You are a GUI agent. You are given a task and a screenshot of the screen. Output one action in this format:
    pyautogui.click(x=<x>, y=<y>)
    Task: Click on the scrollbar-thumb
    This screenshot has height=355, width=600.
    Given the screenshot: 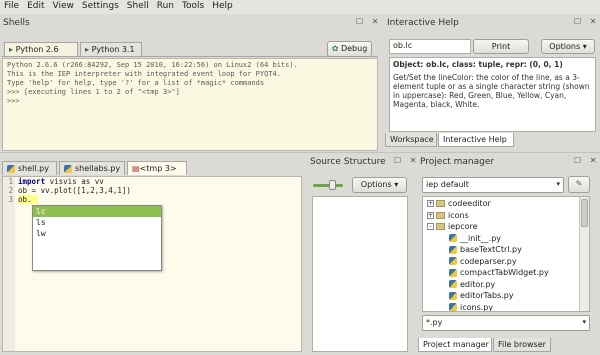 What is the action you would take?
    pyautogui.click(x=584, y=213)
    